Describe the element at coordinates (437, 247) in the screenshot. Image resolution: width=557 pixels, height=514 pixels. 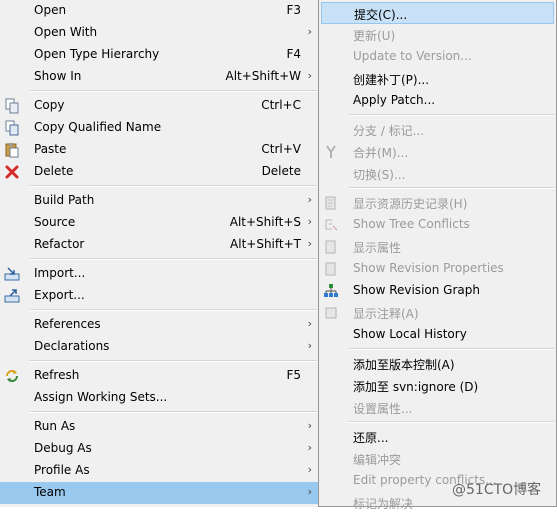
I see `submenu-item-show-properties: 显示属性` at that location.